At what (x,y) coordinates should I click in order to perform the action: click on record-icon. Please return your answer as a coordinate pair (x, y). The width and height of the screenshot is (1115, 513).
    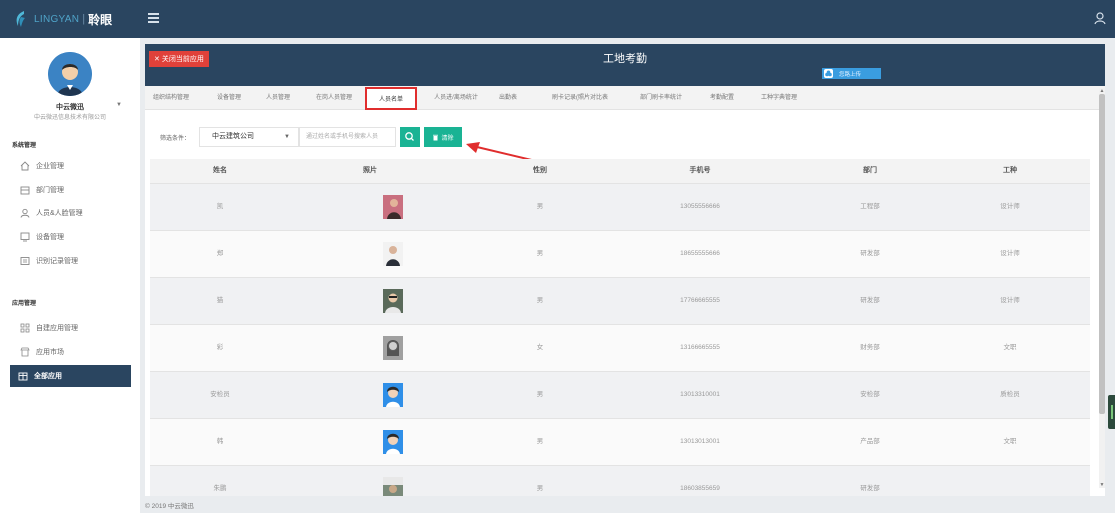
    Looking at the image, I should click on (25, 261).